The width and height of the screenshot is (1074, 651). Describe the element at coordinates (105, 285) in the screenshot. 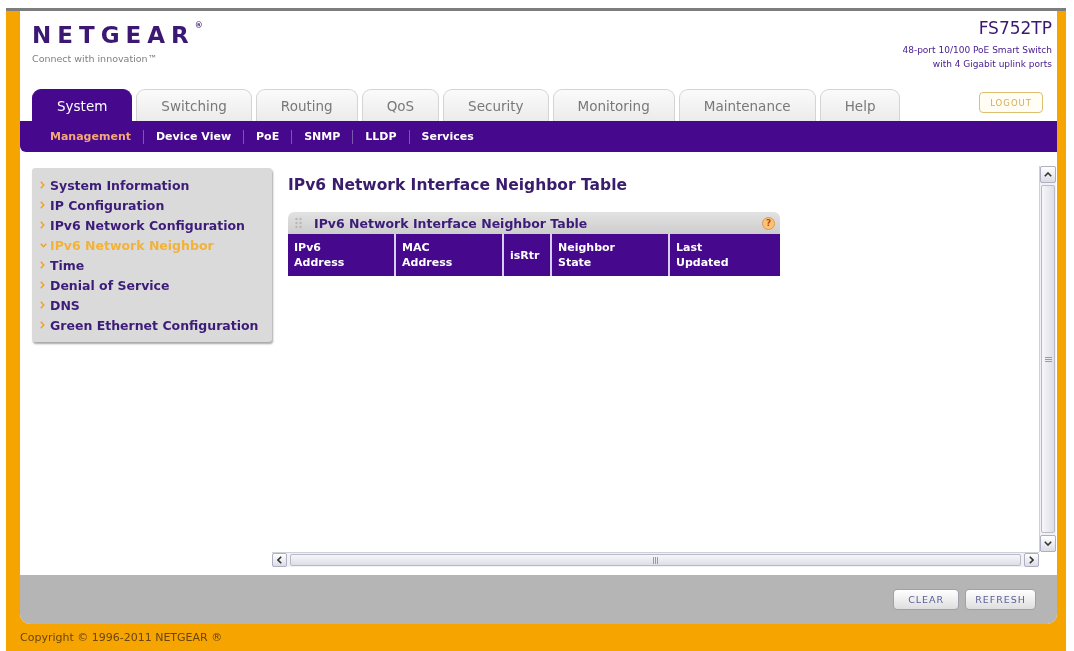

I see `sidebar-item: Denial of Service` at that location.